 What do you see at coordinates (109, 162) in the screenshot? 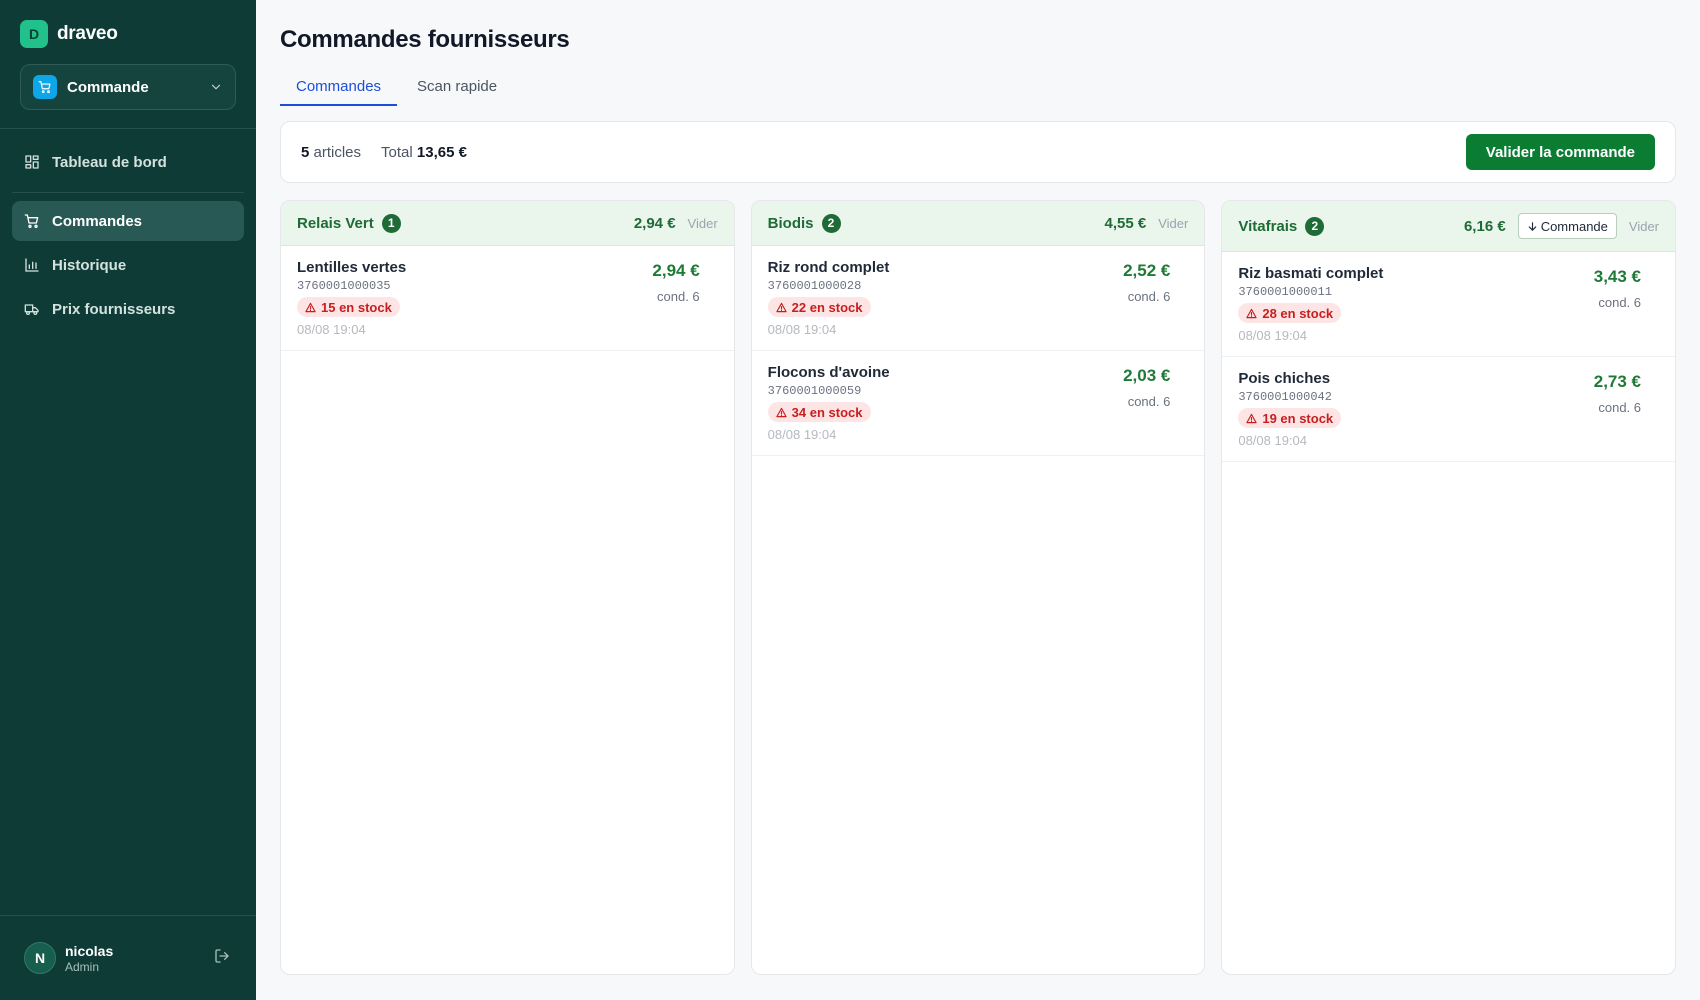
I see `sidebar-item-label: Tableau de bord` at bounding box center [109, 162].